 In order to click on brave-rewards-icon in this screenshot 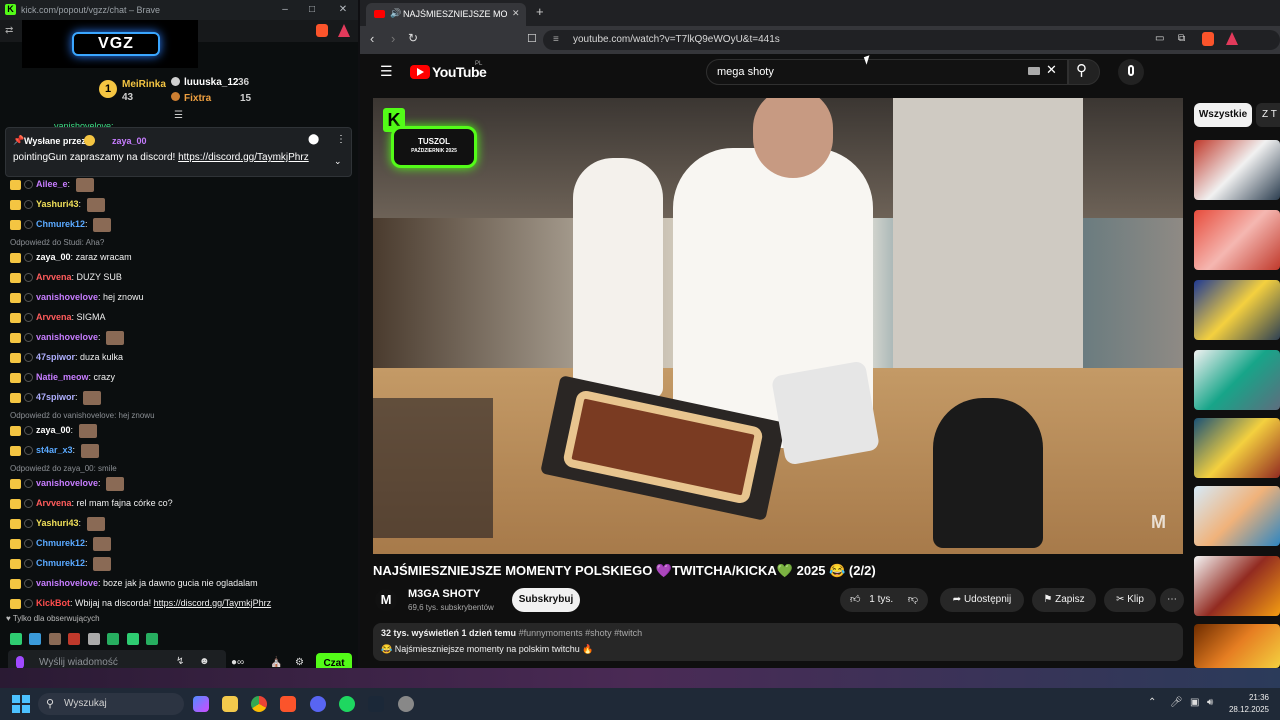, I will do `click(344, 30)`.